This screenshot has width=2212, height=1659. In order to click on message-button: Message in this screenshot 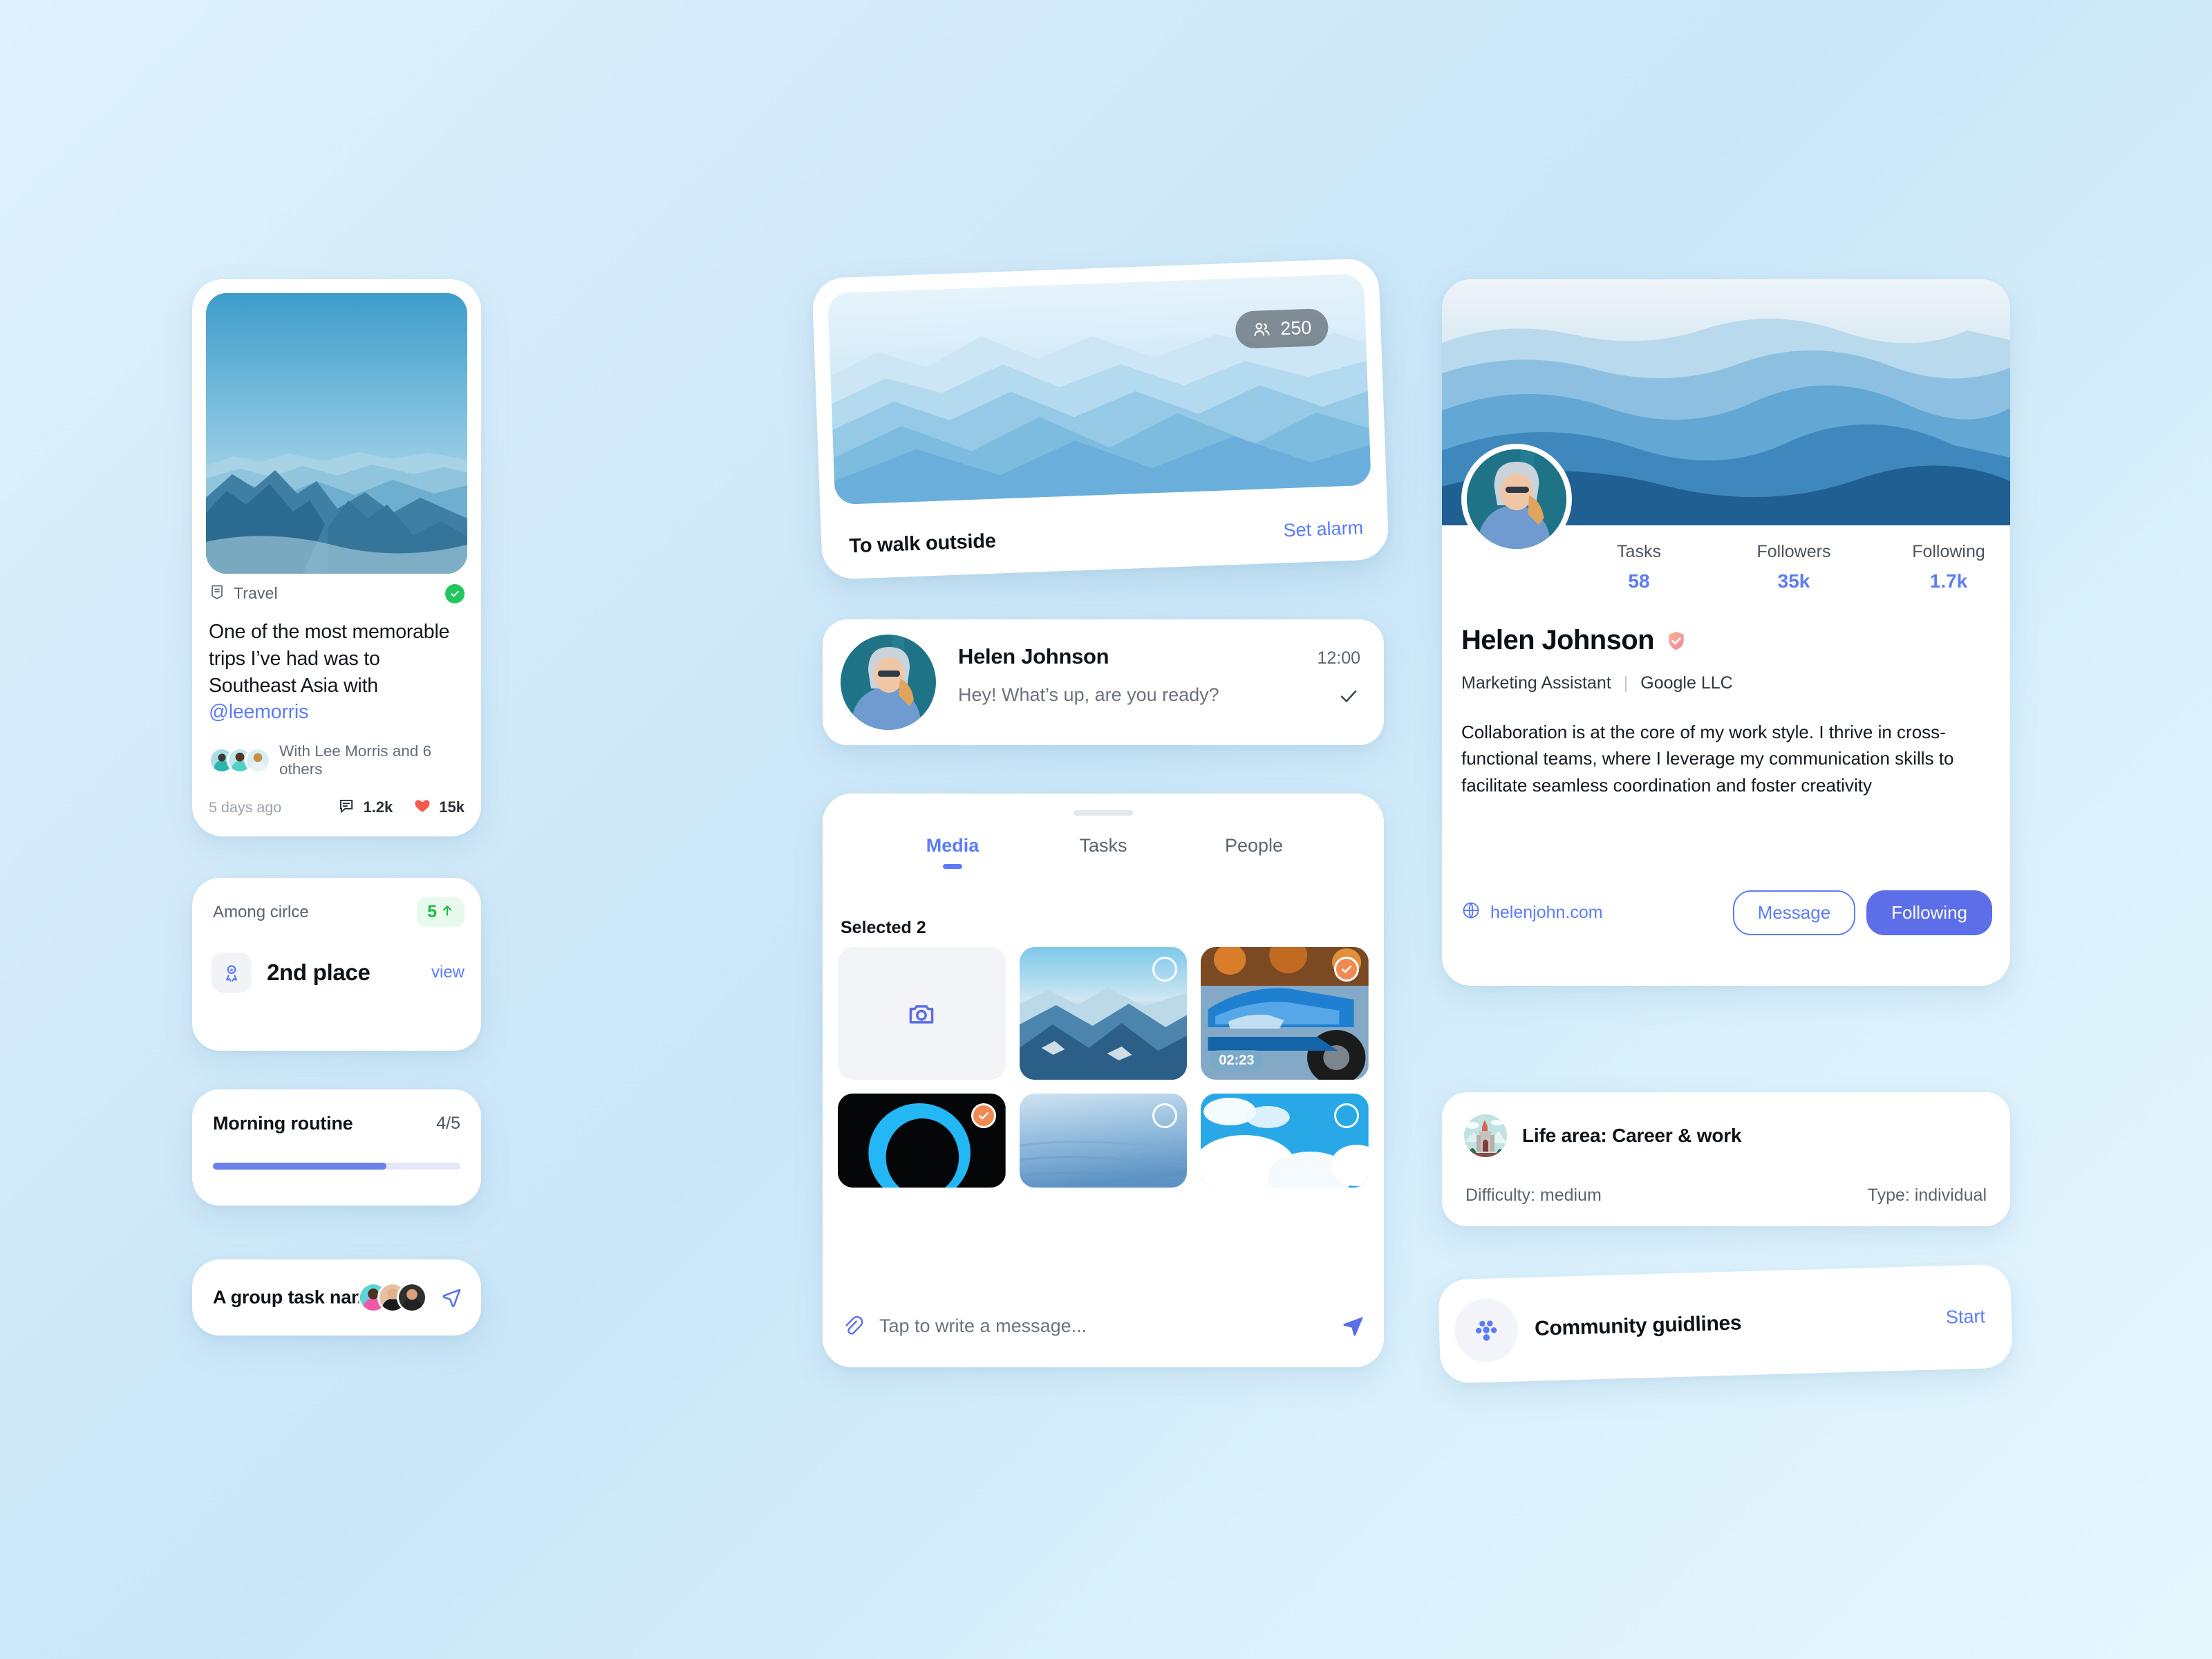, I will do `click(1794, 913)`.